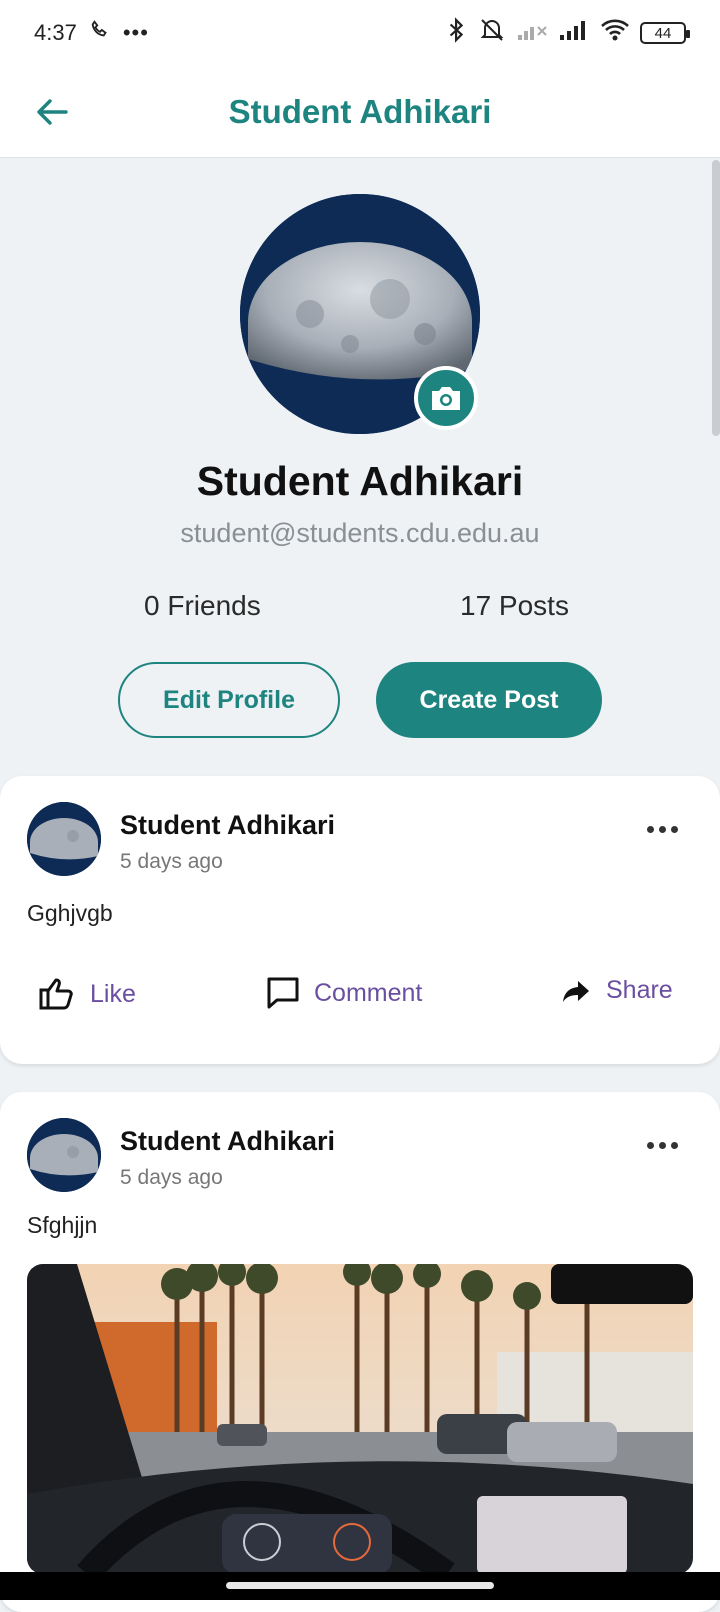 The image size is (720, 1612). I want to click on wifi-icon, so click(615, 33).